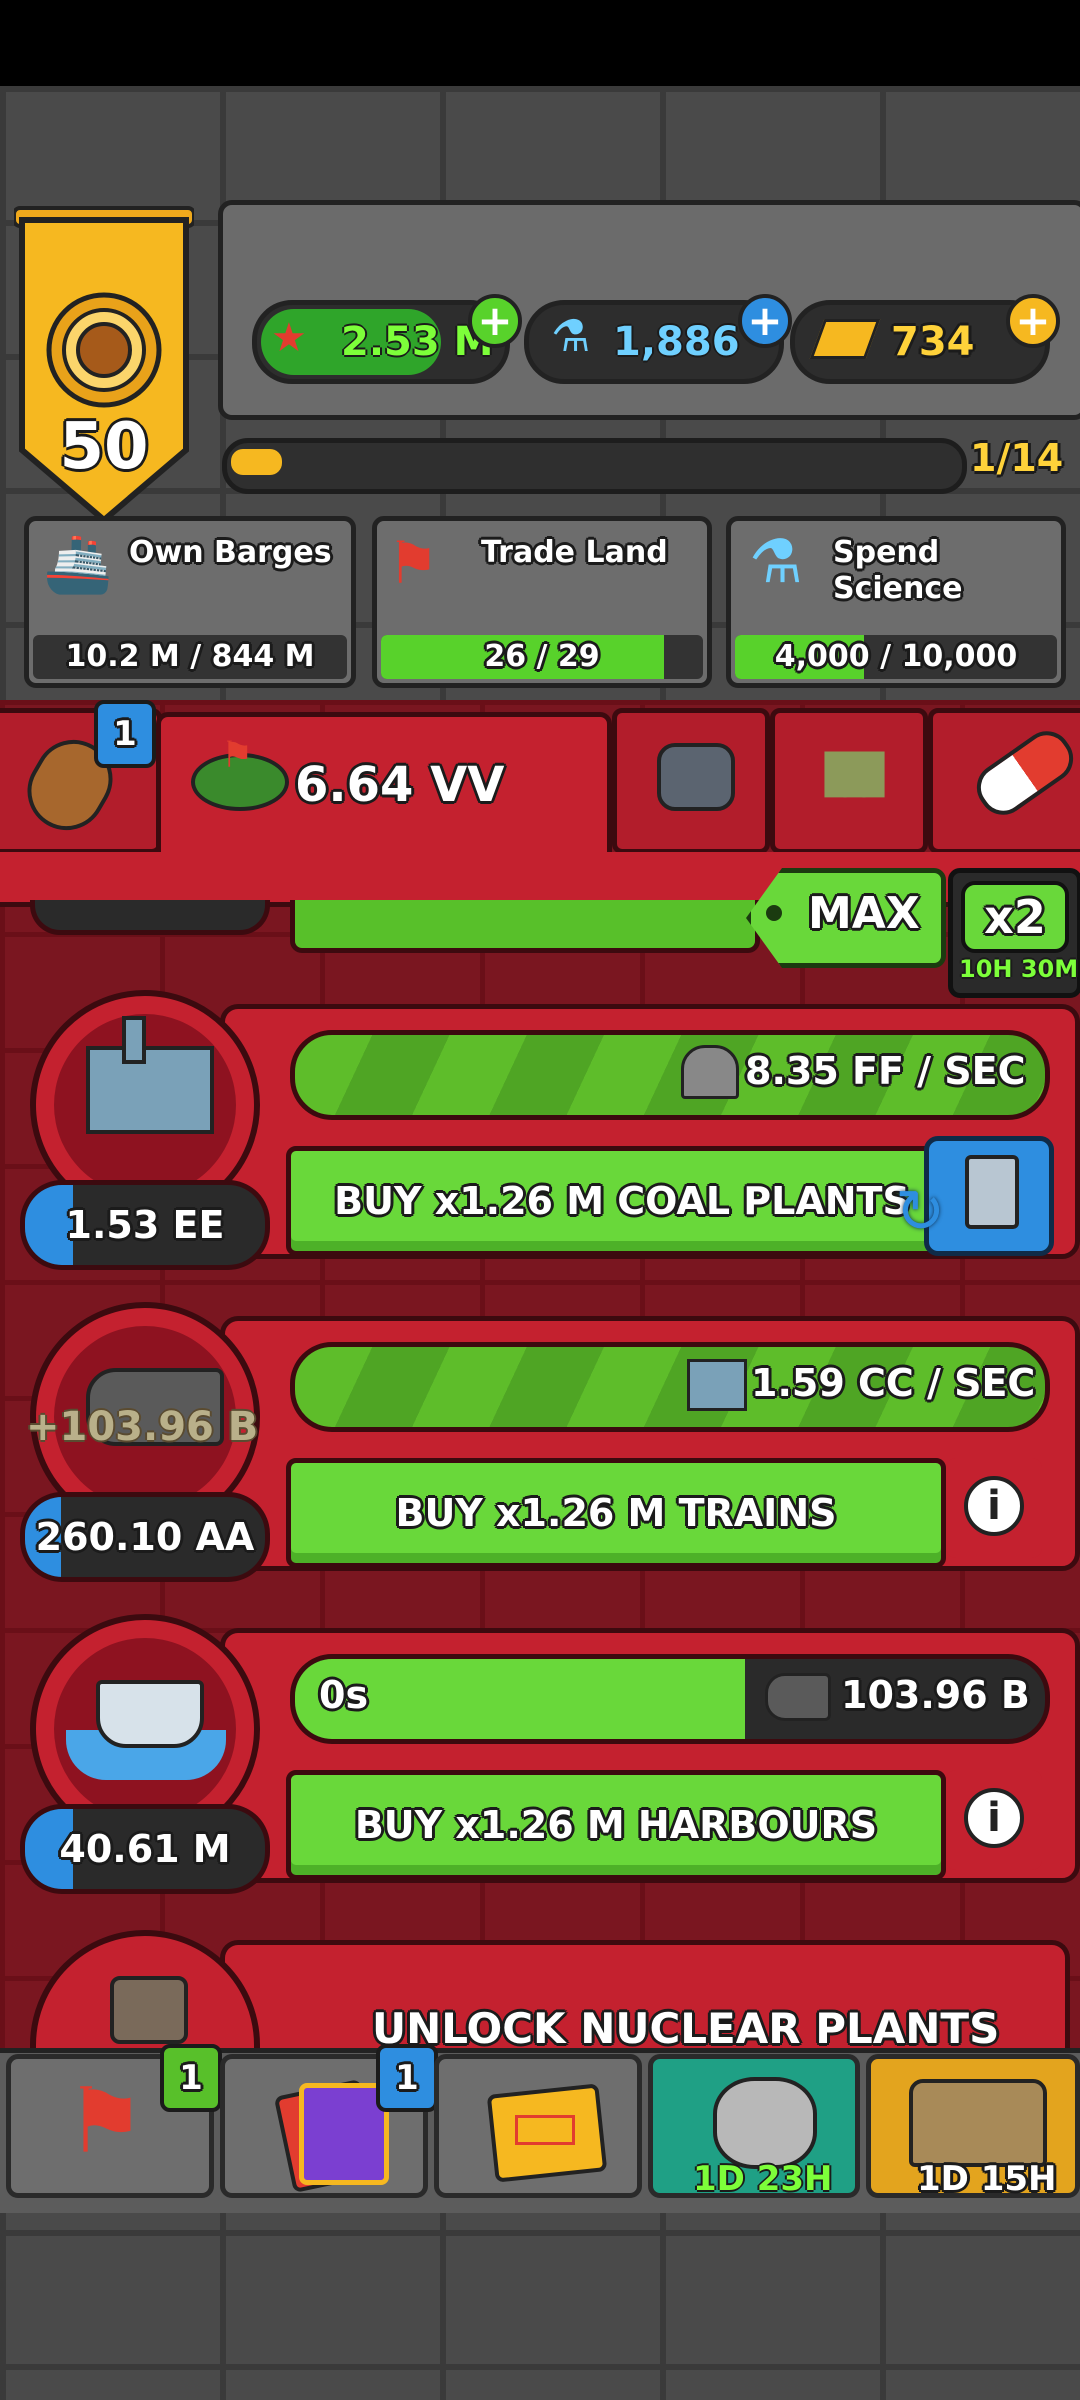  What do you see at coordinates (885, 1071) in the screenshot?
I see `production-rate: 8.35 FF / SEC` at bounding box center [885, 1071].